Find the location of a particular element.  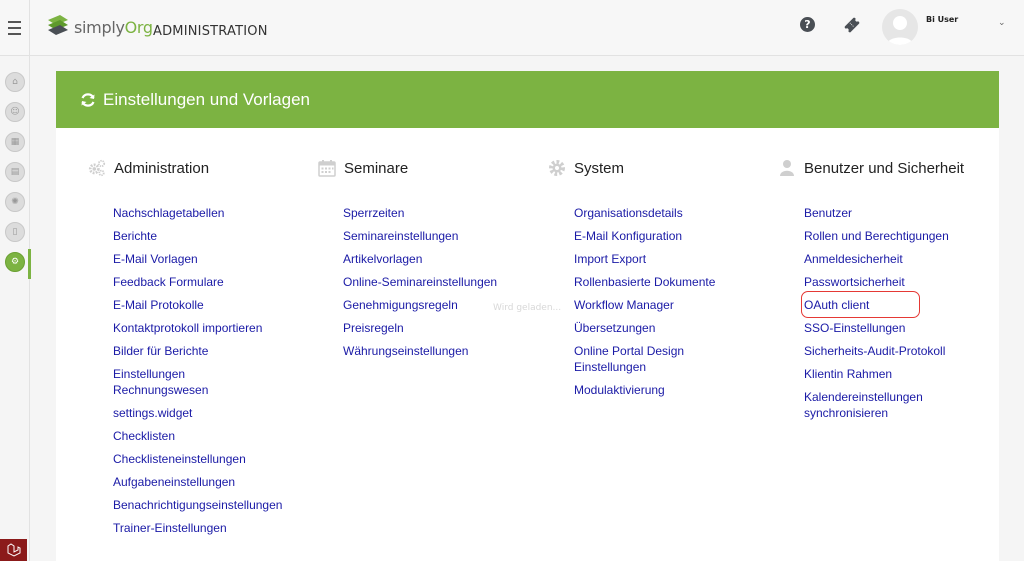

link-email-konfiguration: E-Mail Konfiguration is located at coordinates (669, 236).